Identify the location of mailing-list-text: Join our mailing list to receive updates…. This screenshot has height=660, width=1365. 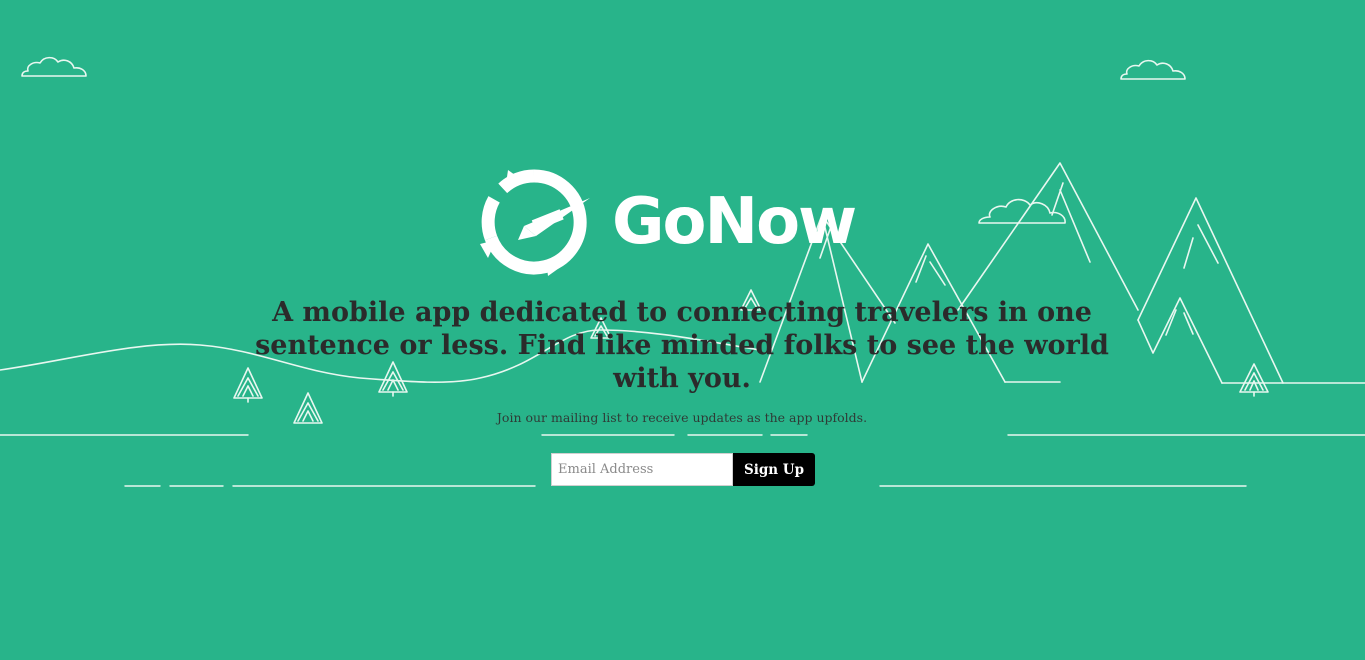
(682, 417).